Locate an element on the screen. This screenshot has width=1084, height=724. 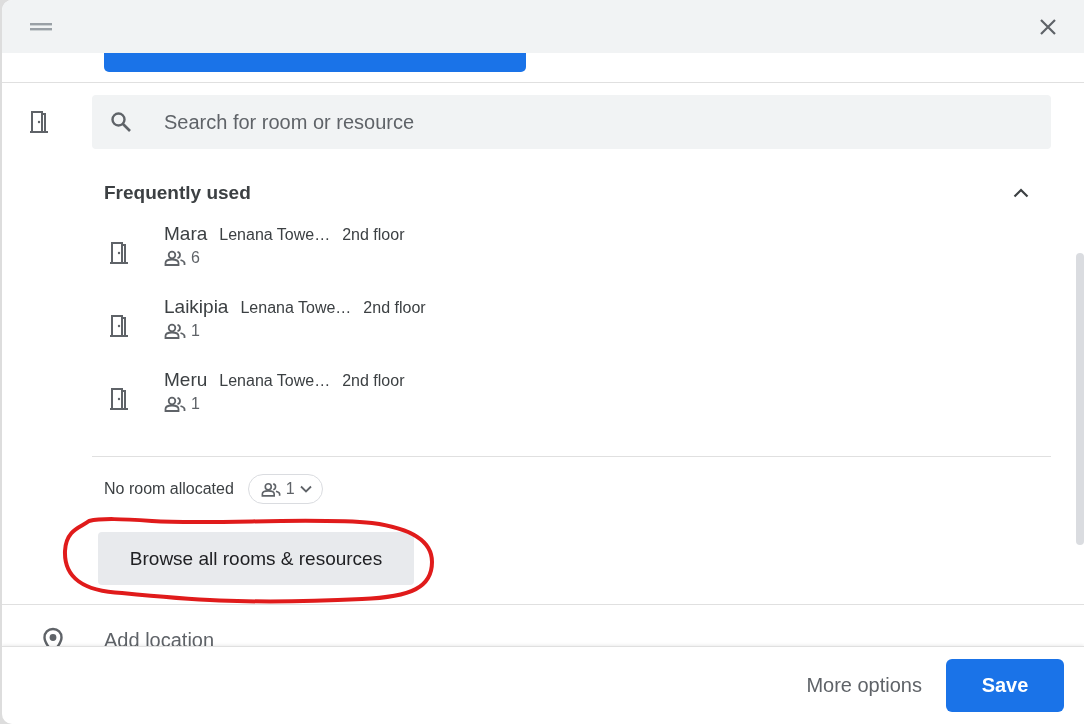
room-name: Laikipia is located at coordinates (196, 307).